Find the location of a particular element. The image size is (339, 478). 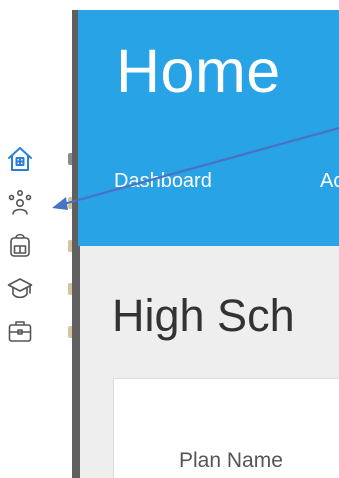

nav-tab-dashboard: Dashboard is located at coordinates (163, 181).